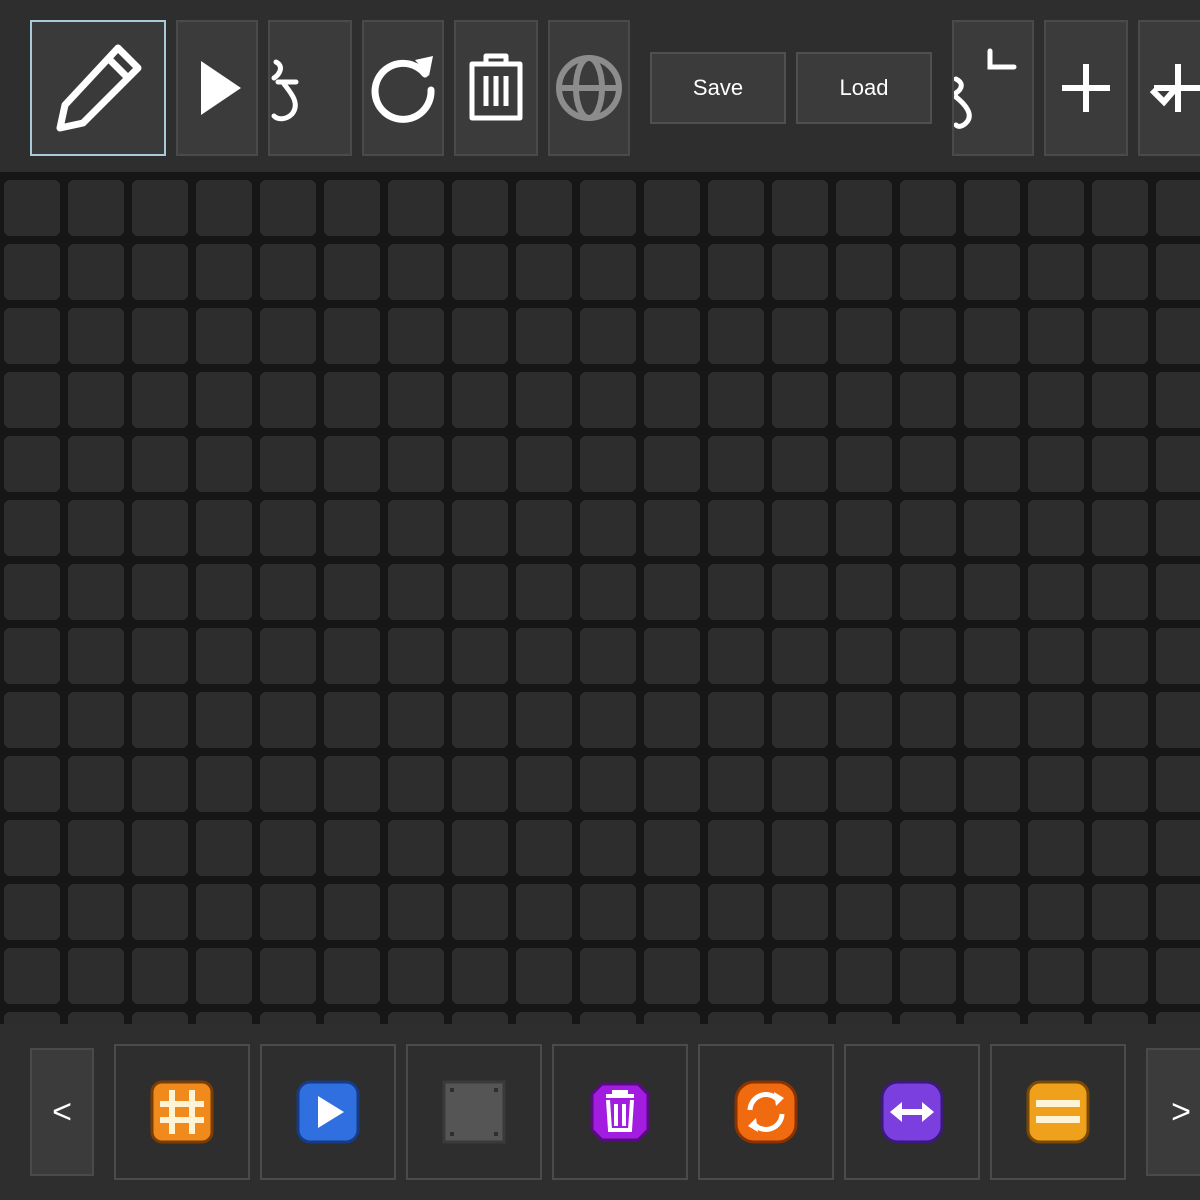 This screenshot has height=1200, width=1200. I want to click on palette-slot-refresh, so click(766, 1112).